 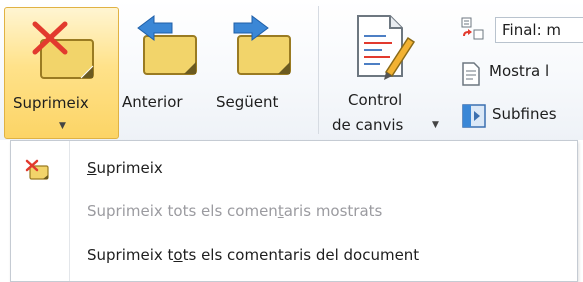 I want to click on previous-comment-label: Anterior, so click(x=152, y=102).